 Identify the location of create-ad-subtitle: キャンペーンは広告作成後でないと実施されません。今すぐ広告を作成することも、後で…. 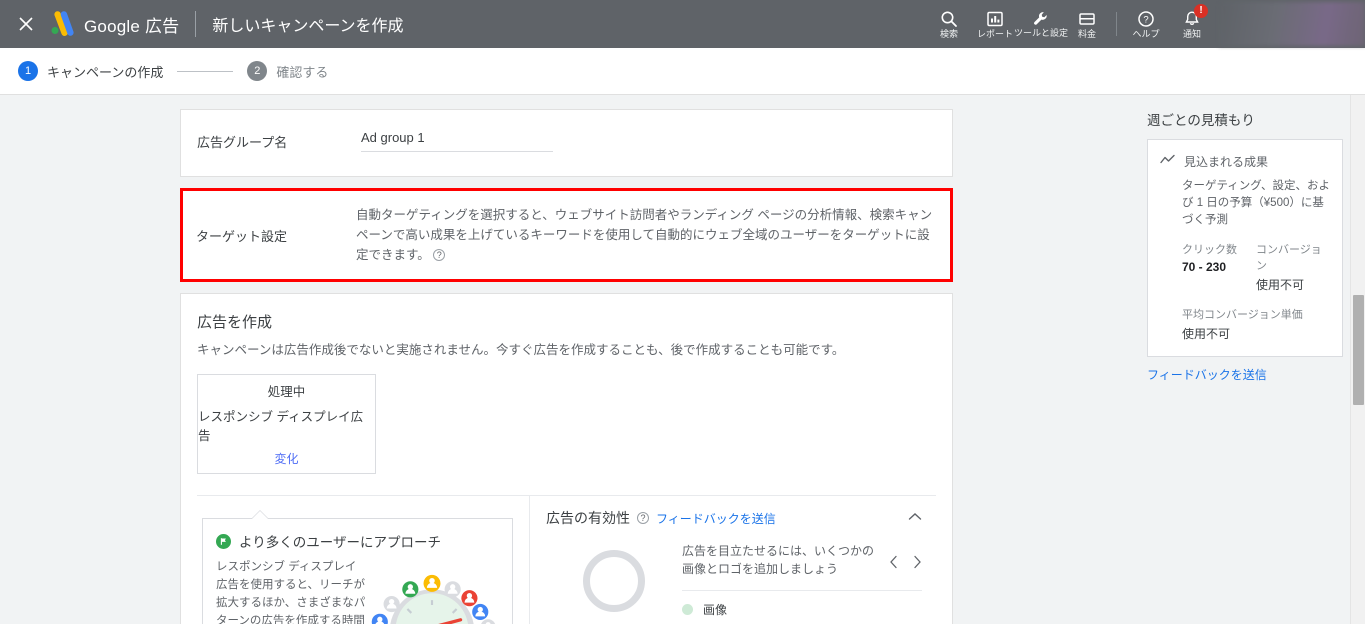
(521, 350).